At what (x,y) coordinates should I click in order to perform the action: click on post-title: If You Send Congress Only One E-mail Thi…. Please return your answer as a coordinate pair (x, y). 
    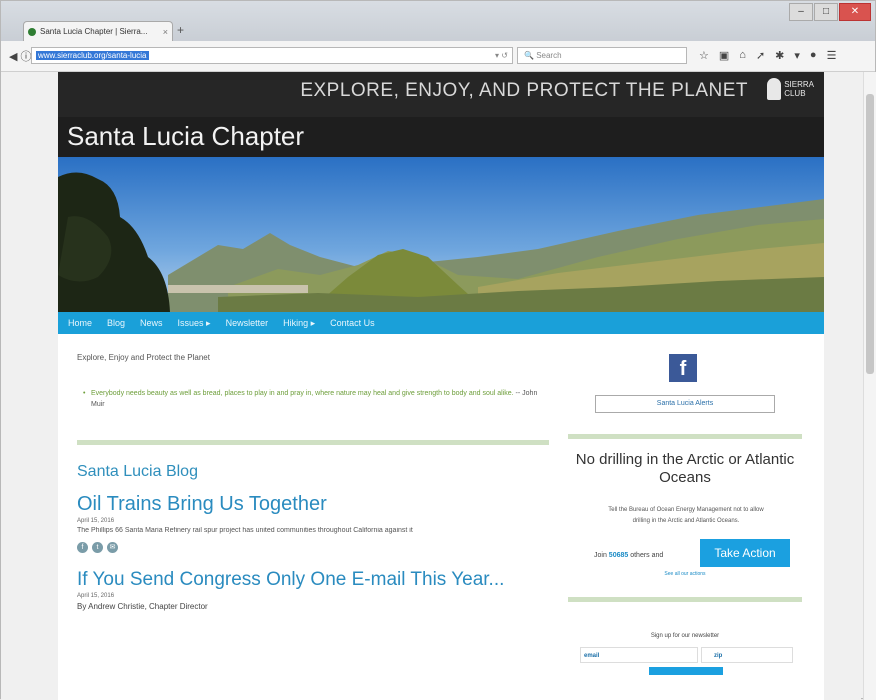
    Looking at the image, I should click on (313, 580).